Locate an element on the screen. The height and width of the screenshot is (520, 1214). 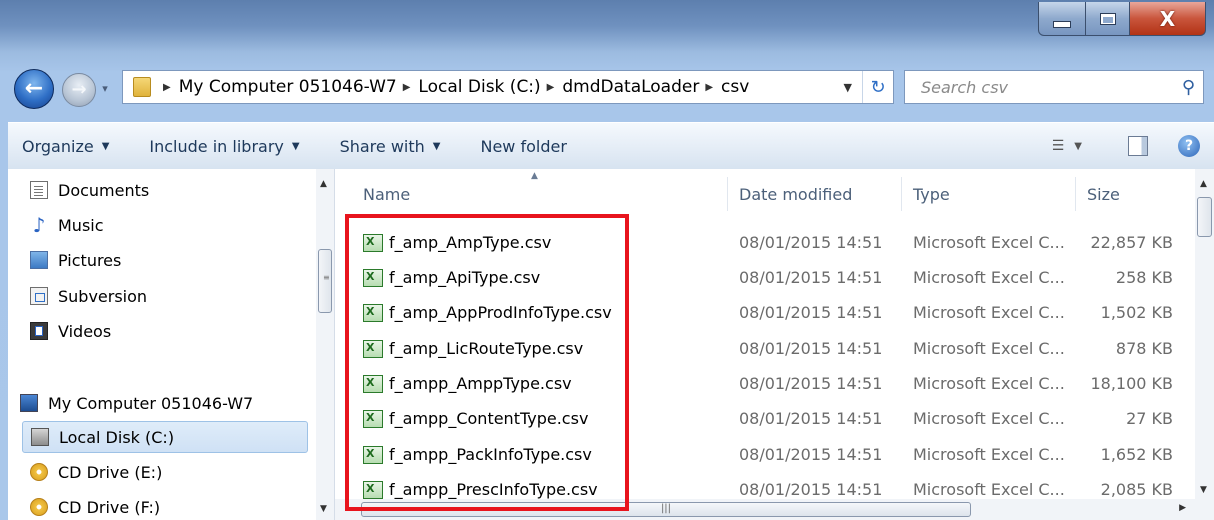
new-folder-label: New folder is located at coordinates (523, 146).